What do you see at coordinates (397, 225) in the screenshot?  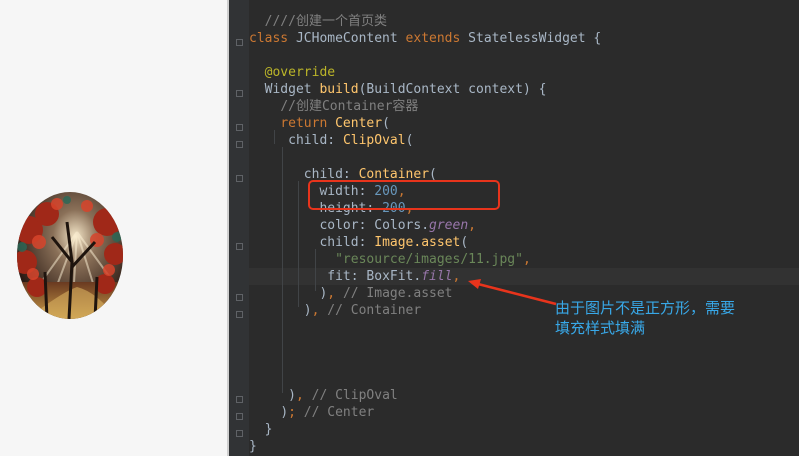 I see `code-line: color: Colors.green,` at bounding box center [397, 225].